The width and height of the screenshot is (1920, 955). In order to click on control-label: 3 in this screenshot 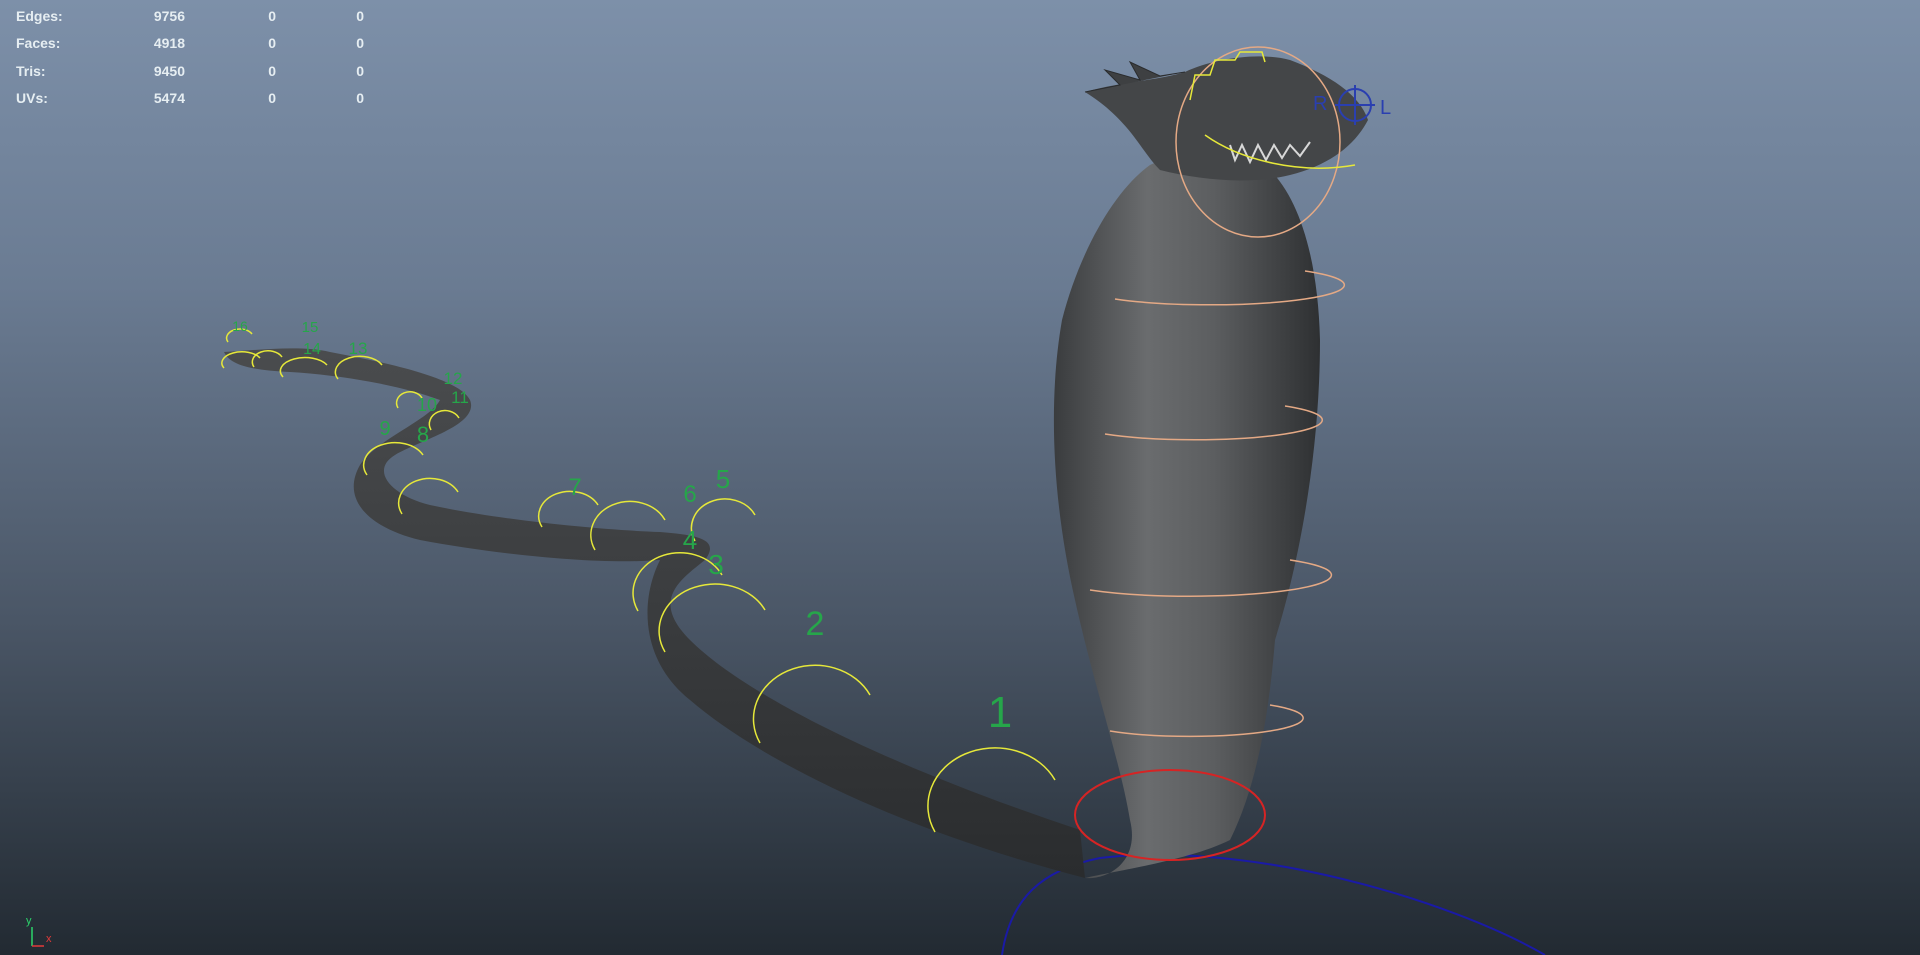, I will do `click(716, 564)`.